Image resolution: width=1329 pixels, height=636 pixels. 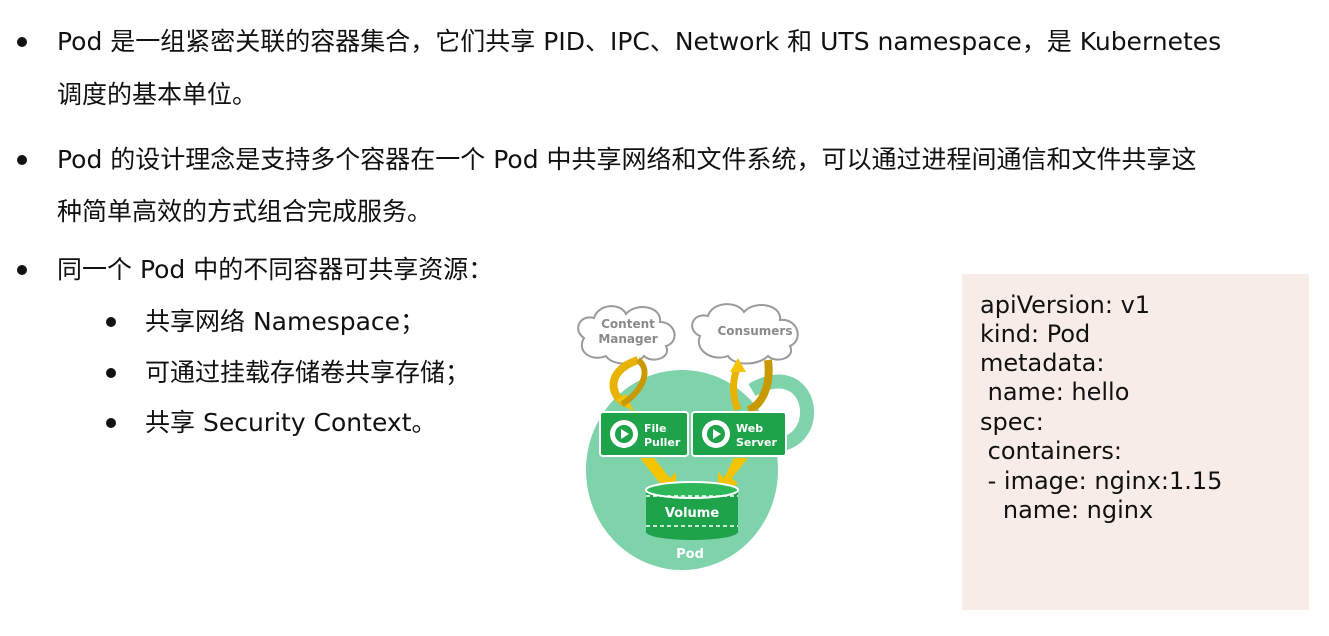 What do you see at coordinates (662, 442) in the screenshot?
I see `container-label: Puller` at bounding box center [662, 442].